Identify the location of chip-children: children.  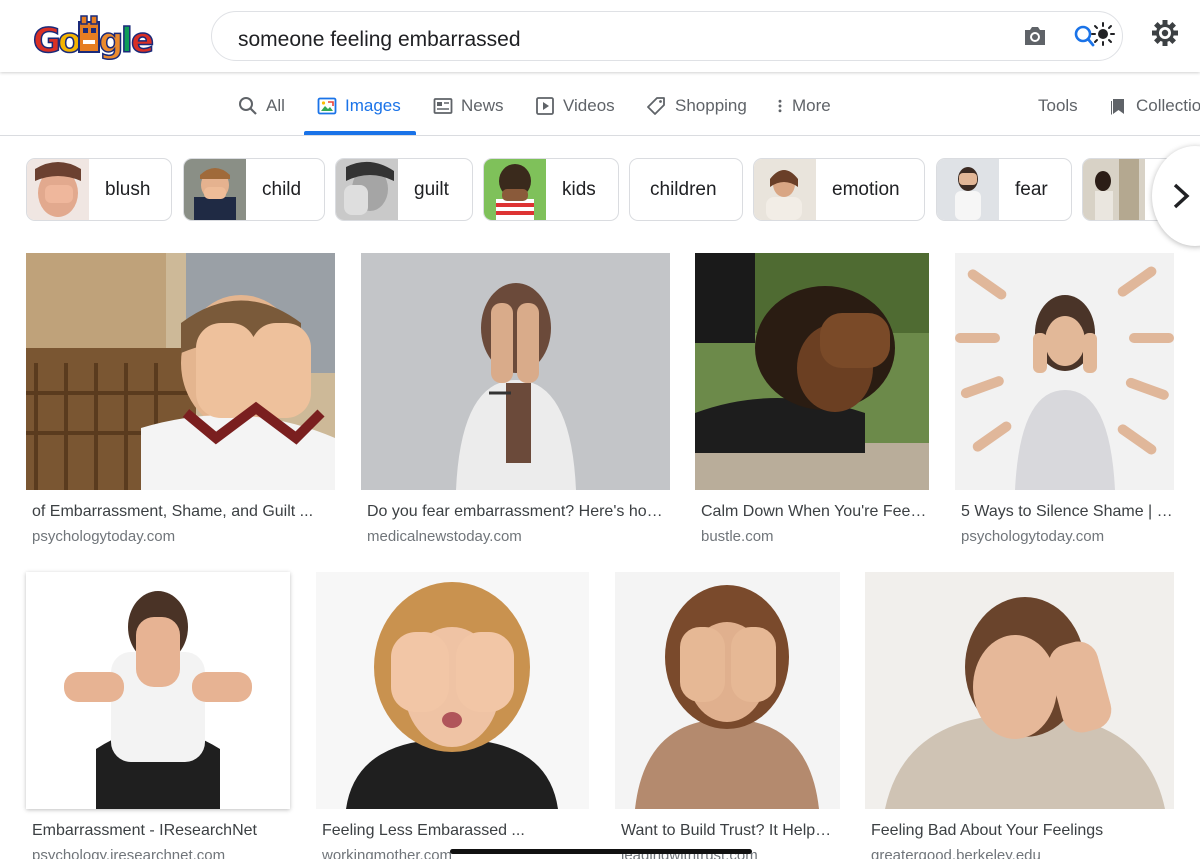
(686, 189).